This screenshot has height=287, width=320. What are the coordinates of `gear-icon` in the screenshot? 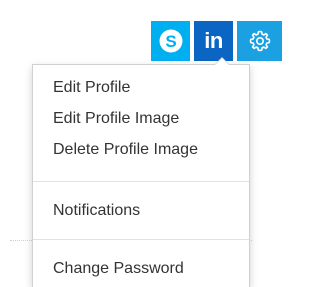 It's located at (259, 41).